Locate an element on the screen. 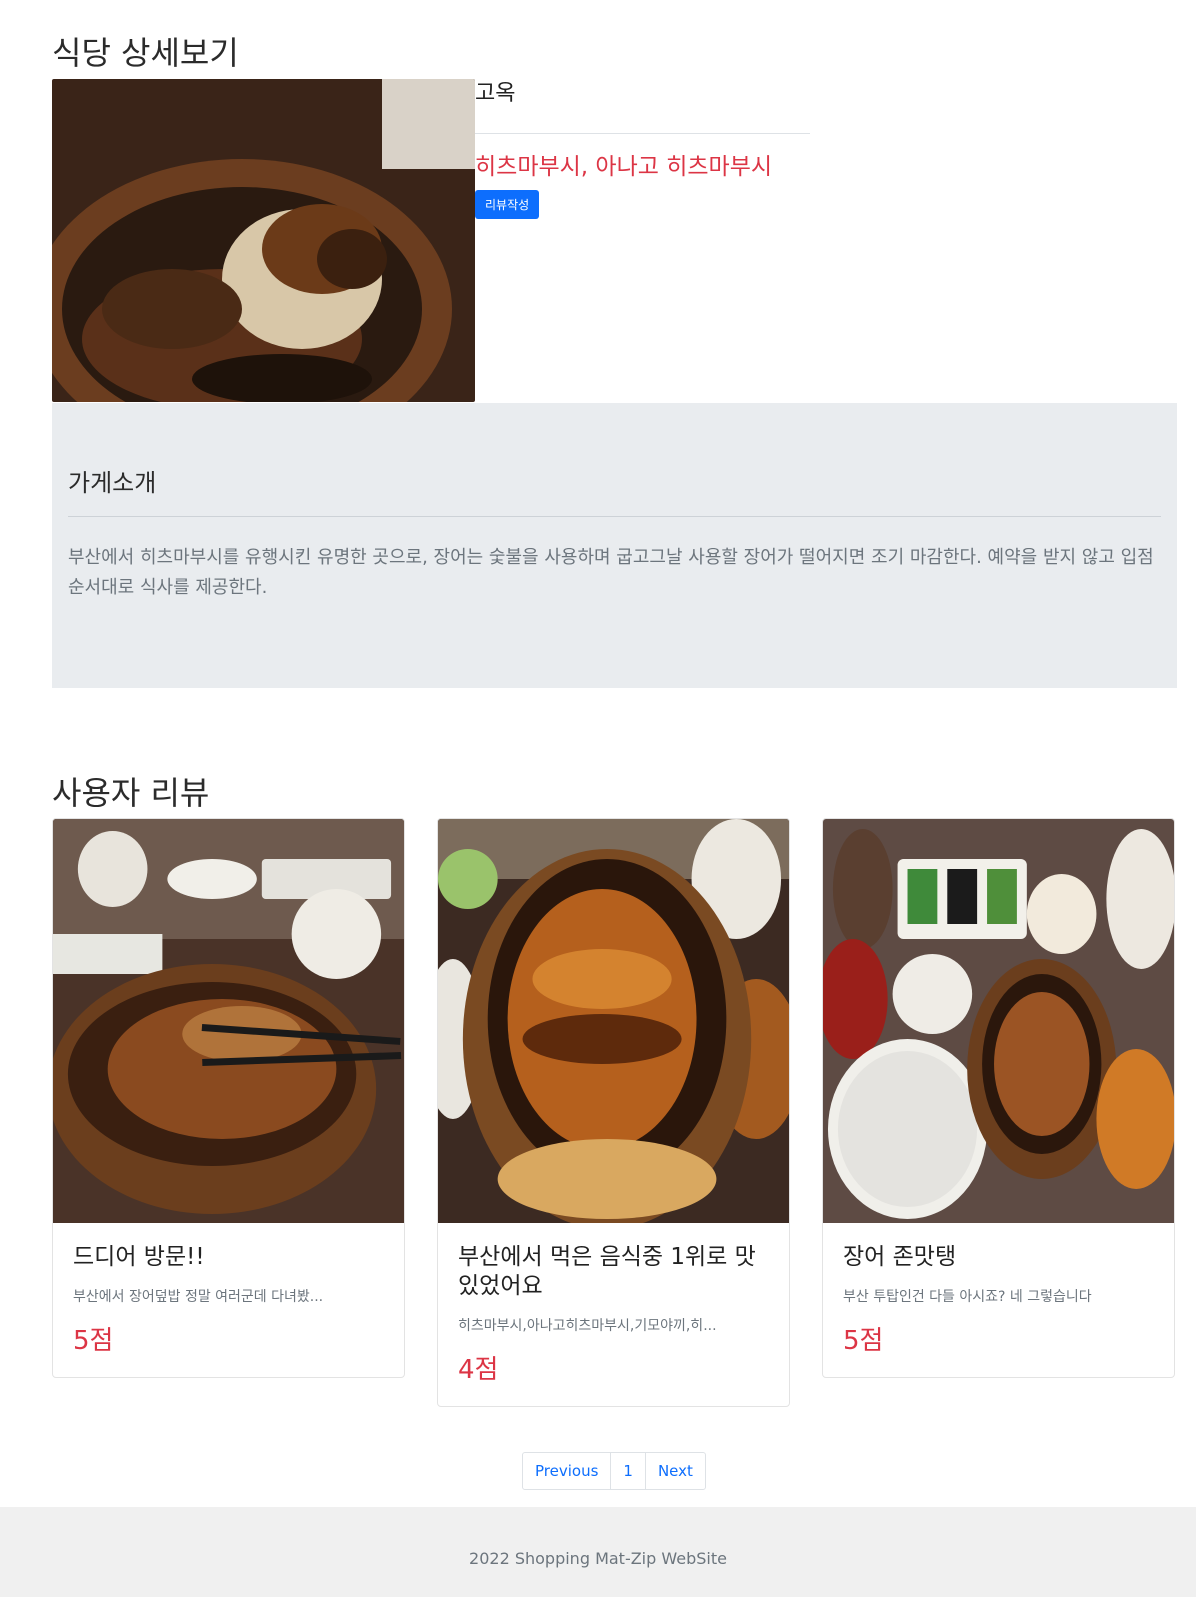 This screenshot has height=1615, width=1196. pagination: Previous 1 Next is located at coordinates (614, 1471).